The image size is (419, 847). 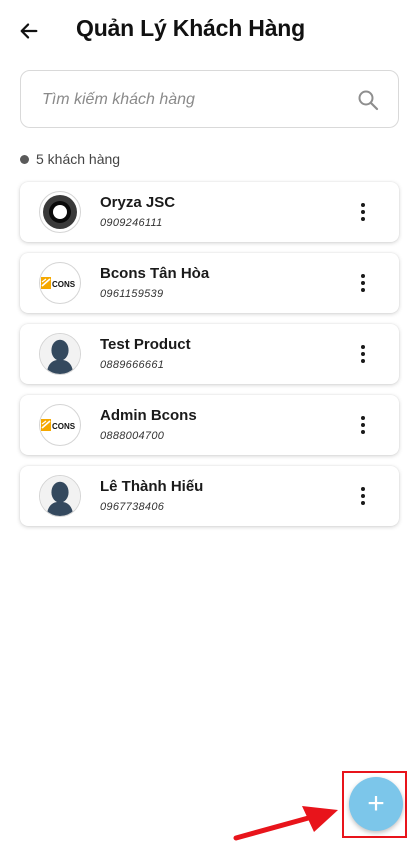 What do you see at coordinates (131, 223) in the screenshot?
I see `customer-phone: 0909246111` at bounding box center [131, 223].